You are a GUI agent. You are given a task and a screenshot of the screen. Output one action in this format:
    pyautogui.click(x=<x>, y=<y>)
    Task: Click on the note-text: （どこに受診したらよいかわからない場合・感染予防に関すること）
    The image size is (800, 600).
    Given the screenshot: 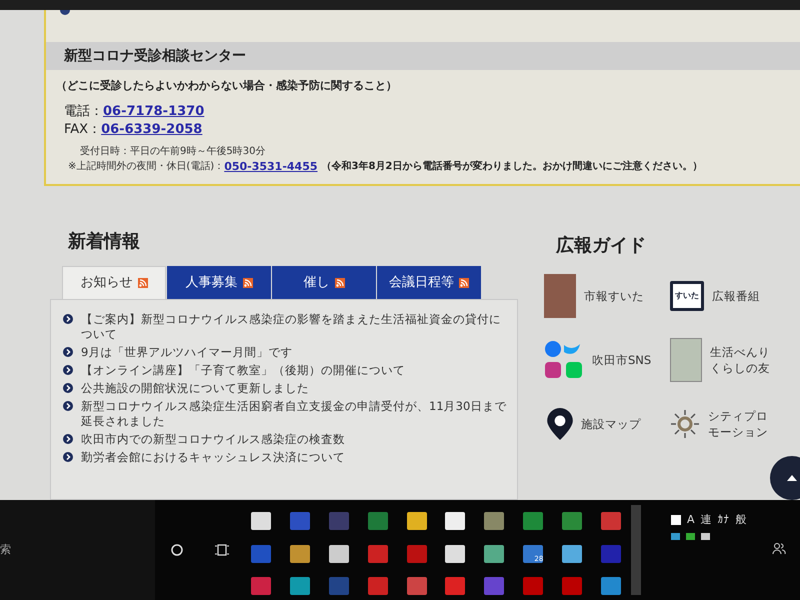 What is the action you would take?
    pyautogui.click(x=227, y=86)
    